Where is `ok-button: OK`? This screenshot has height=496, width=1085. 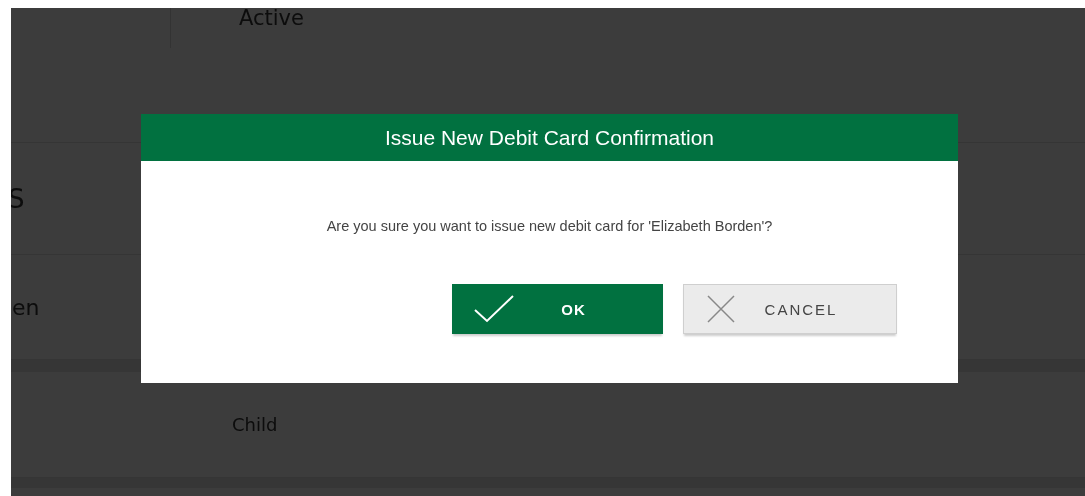
ok-button: OK is located at coordinates (557, 309).